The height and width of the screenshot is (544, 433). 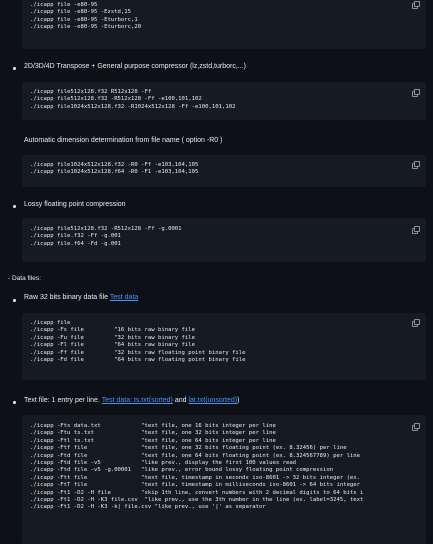 I want to click on separator-text: and, so click(x=180, y=400).